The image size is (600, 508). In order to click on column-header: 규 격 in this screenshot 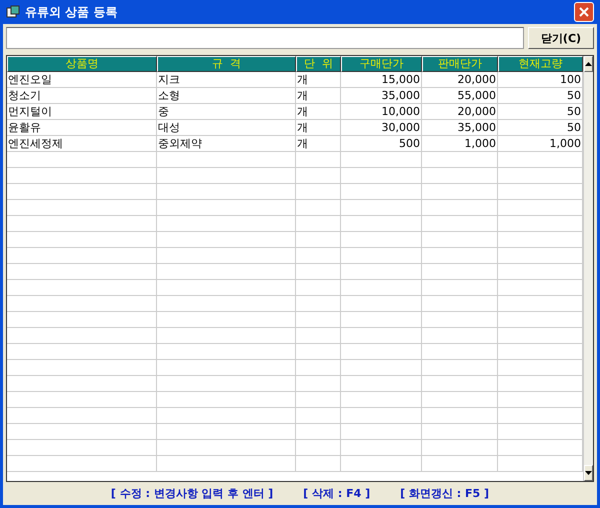, I will do `click(226, 64)`.